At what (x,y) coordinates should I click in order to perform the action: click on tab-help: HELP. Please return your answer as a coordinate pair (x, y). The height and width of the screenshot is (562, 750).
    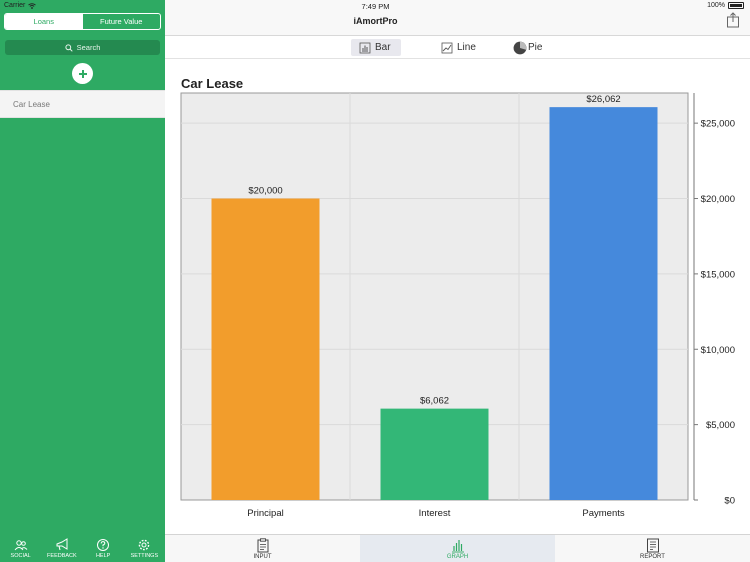
    Looking at the image, I should click on (103, 547).